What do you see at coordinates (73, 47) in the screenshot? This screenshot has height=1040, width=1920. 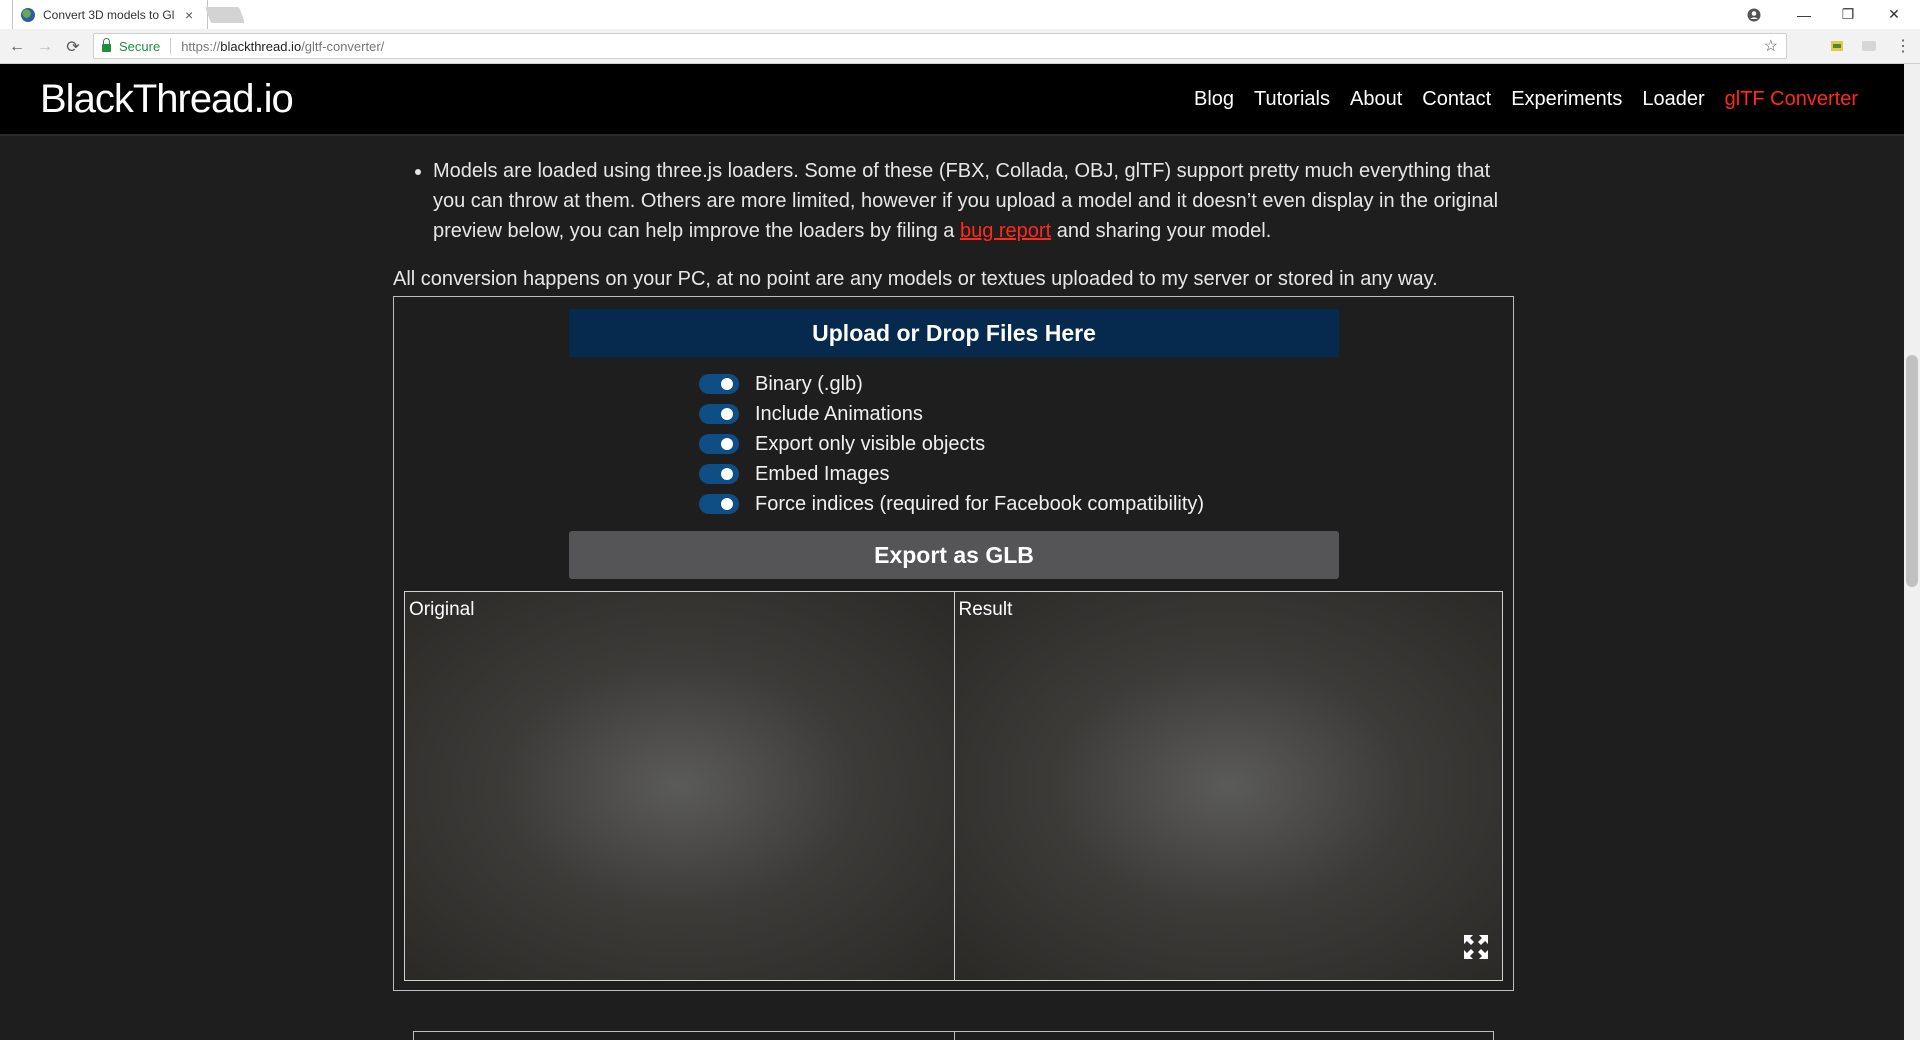 I see `reload-button: ⟳` at bounding box center [73, 47].